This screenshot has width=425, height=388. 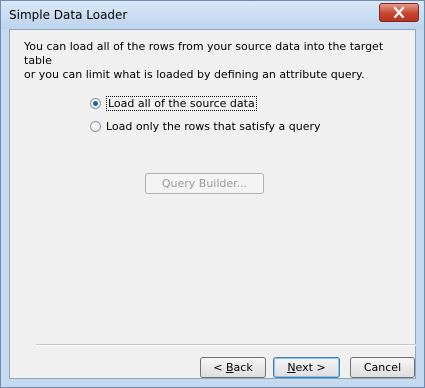 What do you see at coordinates (95, 103) in the screenshot?
I see `radio-load-all` at bounding box center [95, 103].